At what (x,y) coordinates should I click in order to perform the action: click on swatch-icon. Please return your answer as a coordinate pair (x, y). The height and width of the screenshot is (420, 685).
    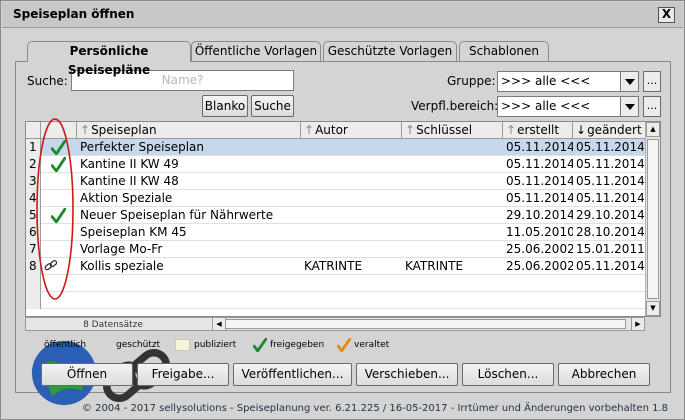
    Looking at the image, I should click on (182, 345).